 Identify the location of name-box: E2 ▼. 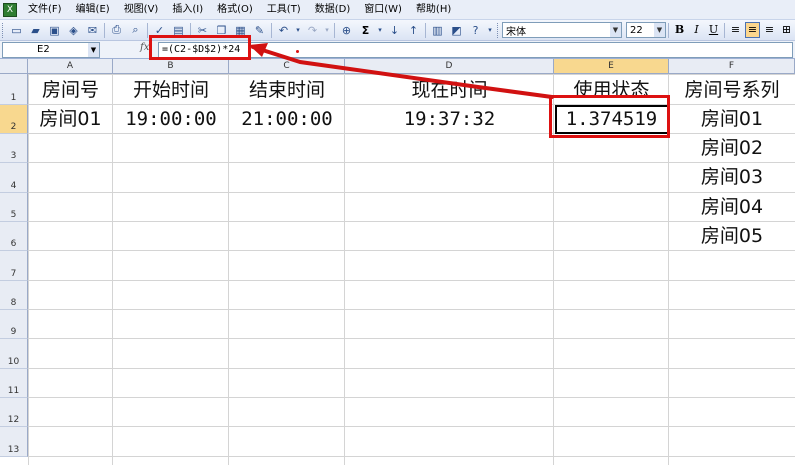
(51, 50).